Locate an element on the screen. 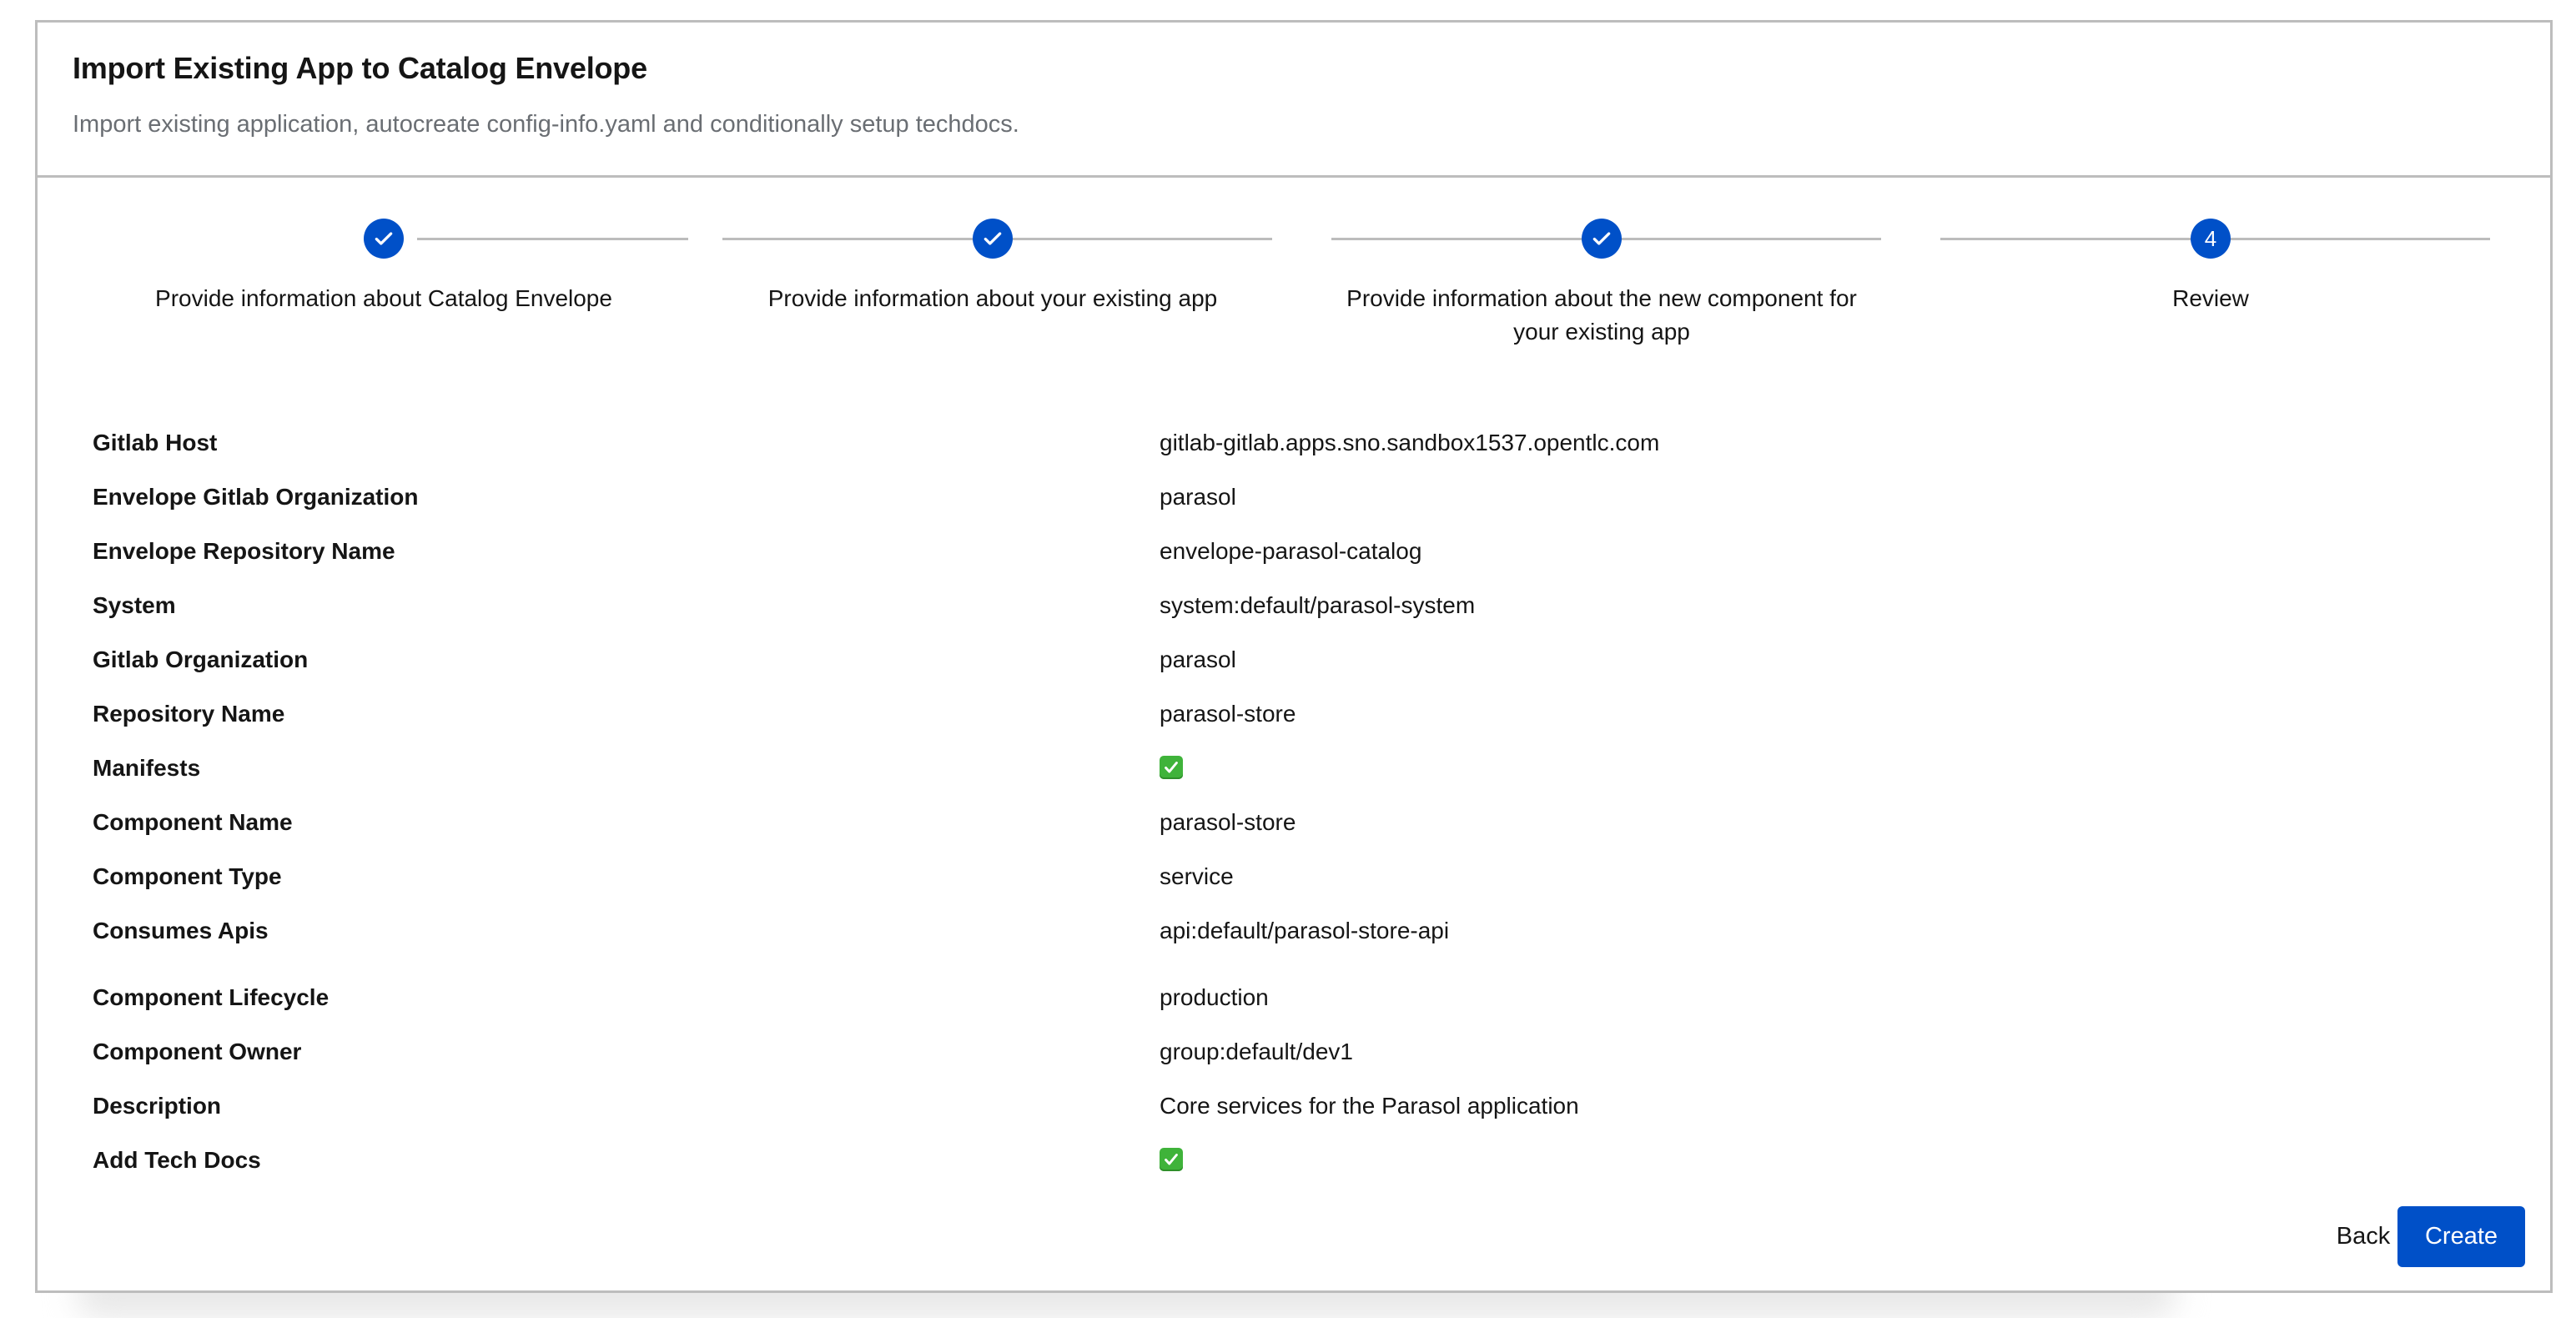 This screenshot has width=2576, height=1318. back-button: Back is located at coordinates (2363, 1236).